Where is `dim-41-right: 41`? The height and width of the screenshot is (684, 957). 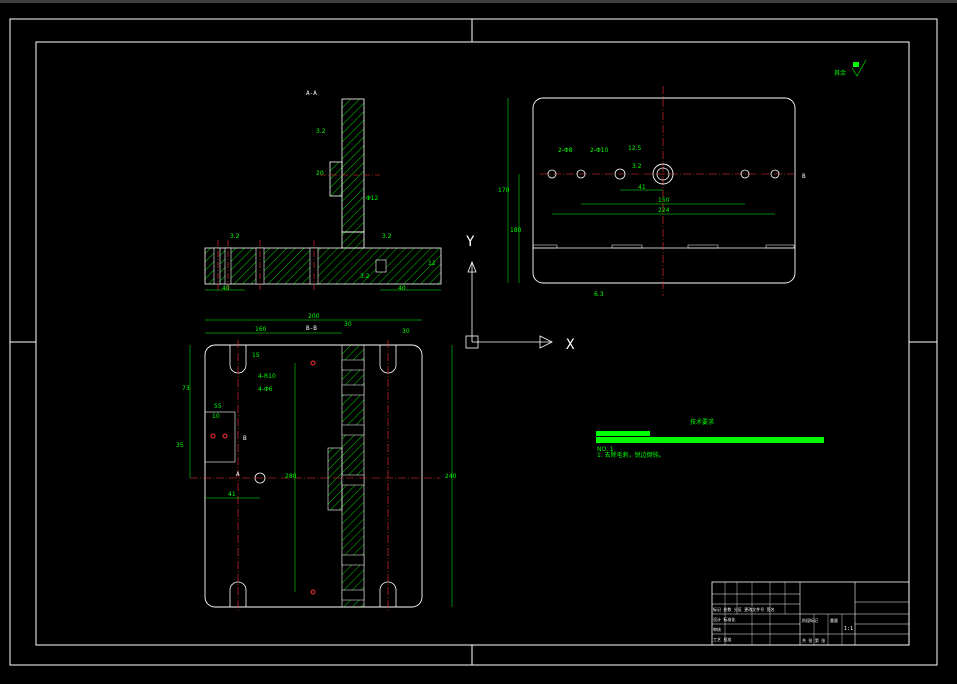 dim-41-right: 41 is located at coordinates (642, 187).